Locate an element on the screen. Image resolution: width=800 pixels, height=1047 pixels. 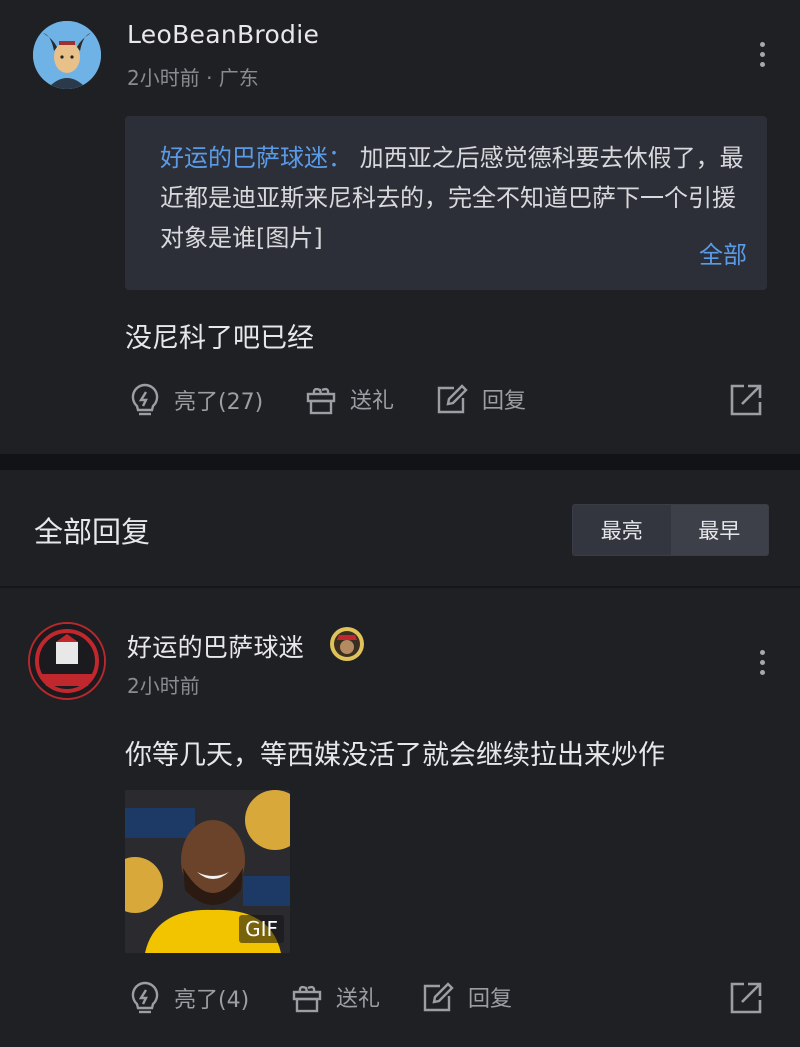
quote-author: 好运的巴萨球迷： is located at coordinates (256, 158).